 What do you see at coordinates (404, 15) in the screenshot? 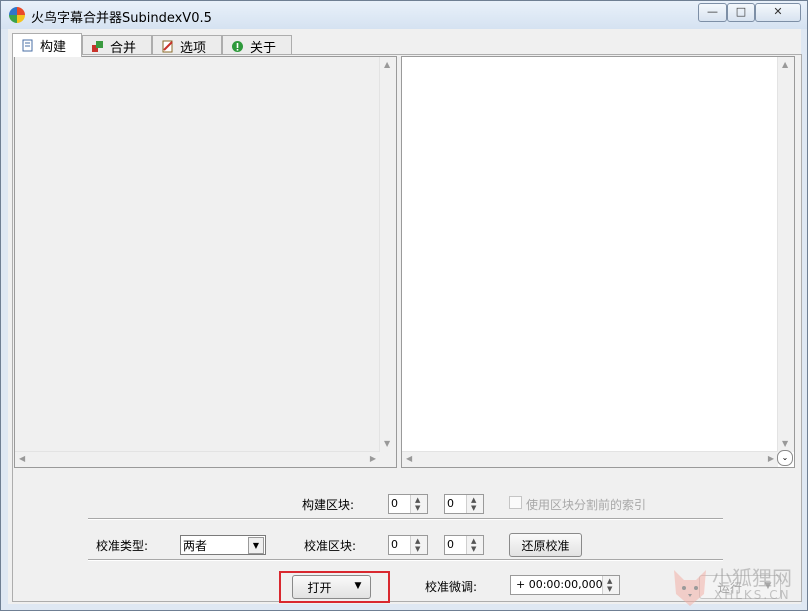
I see `title-bar: 火鸟字幕合并器SubindexV0.5 — □ ✕` at bounding box center [404, 15].